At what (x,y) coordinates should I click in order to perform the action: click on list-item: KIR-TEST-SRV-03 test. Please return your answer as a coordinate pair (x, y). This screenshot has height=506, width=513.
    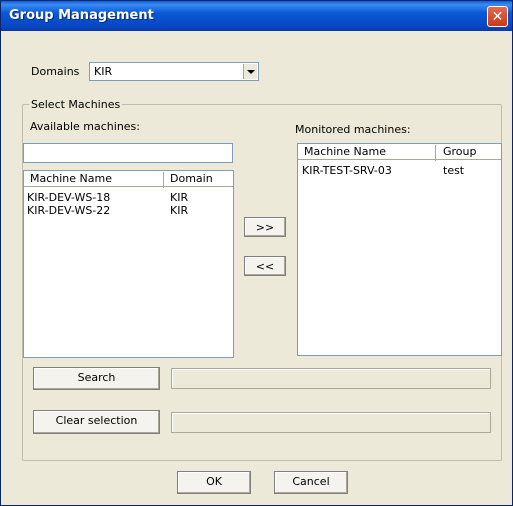
    Looking at the image, I should click on (399, 171).